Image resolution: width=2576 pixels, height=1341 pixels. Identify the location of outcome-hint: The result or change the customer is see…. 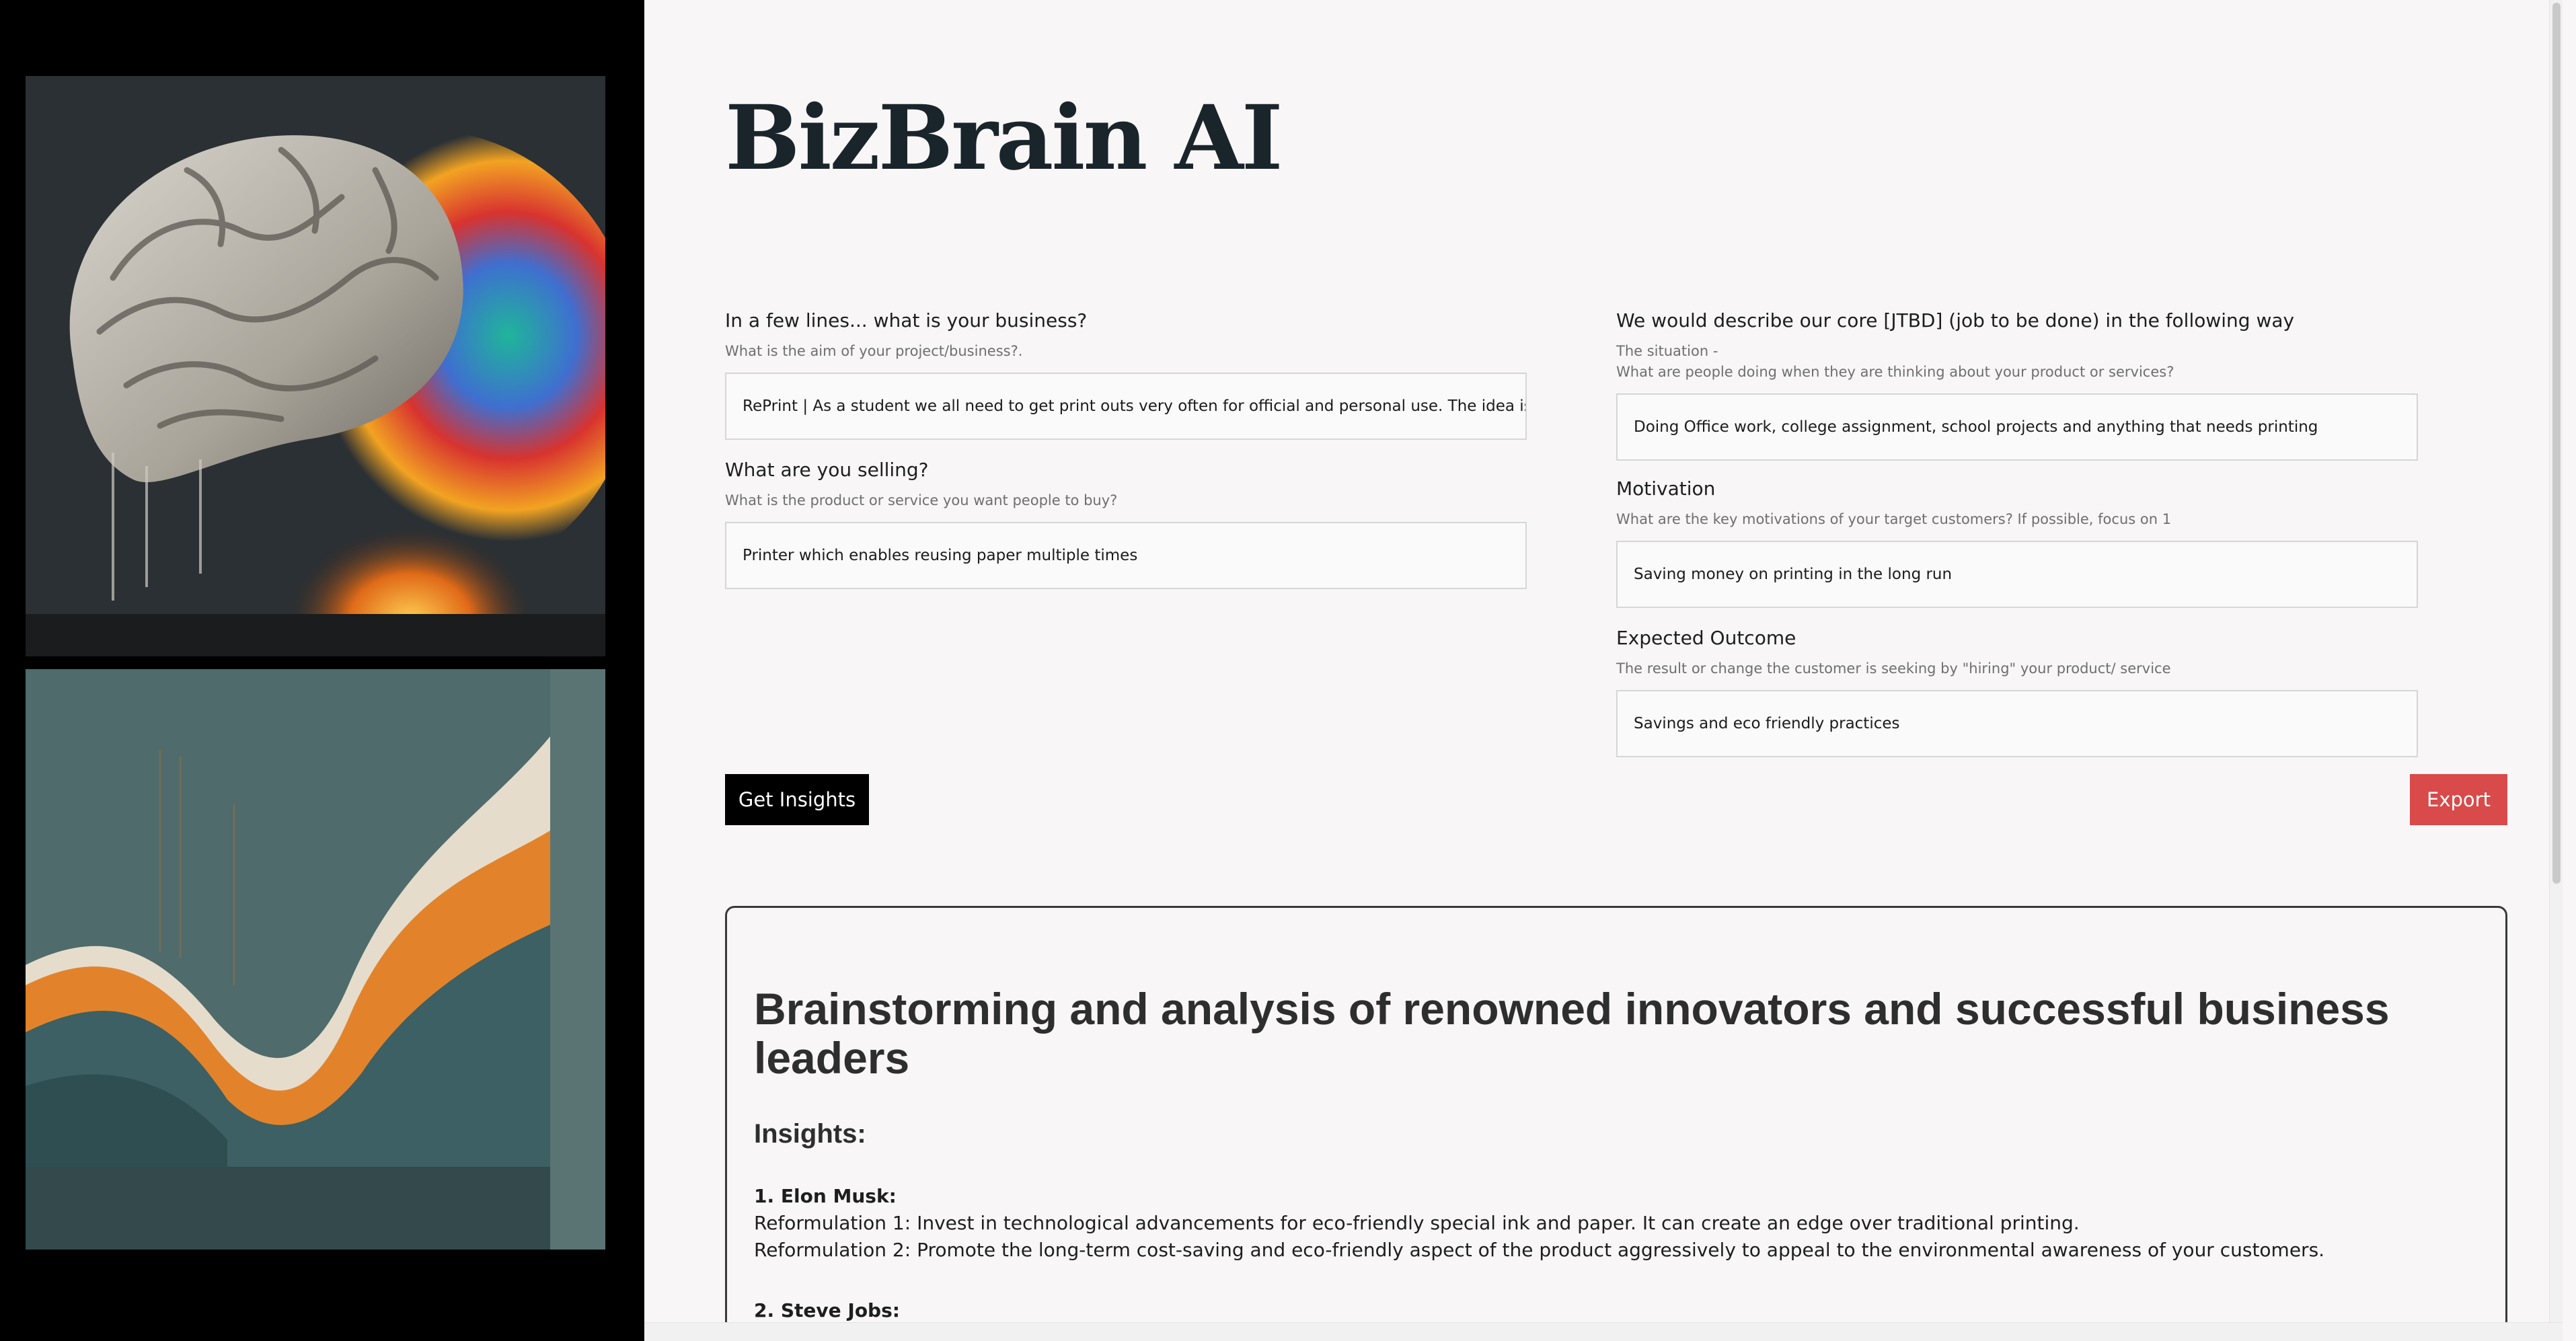
(1893, 668).